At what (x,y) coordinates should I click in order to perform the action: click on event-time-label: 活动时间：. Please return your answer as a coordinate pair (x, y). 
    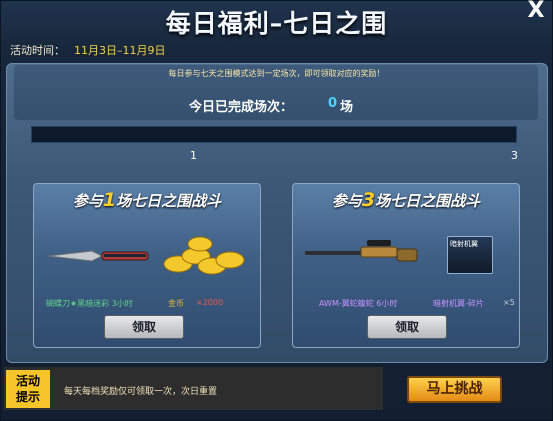
    Looking at the image, I should click on (37, 50).